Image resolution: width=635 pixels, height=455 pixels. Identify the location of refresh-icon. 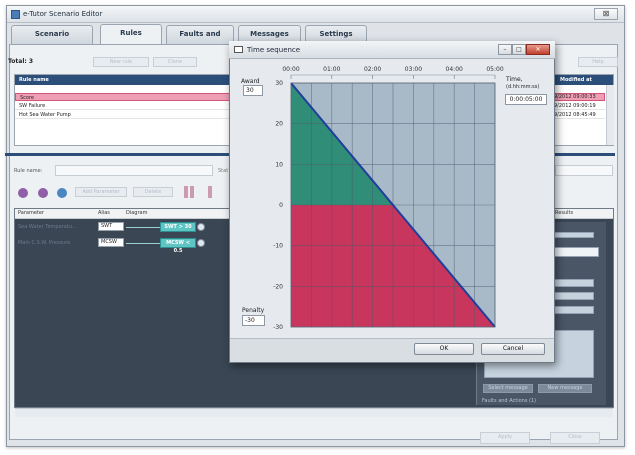
(62, 193).